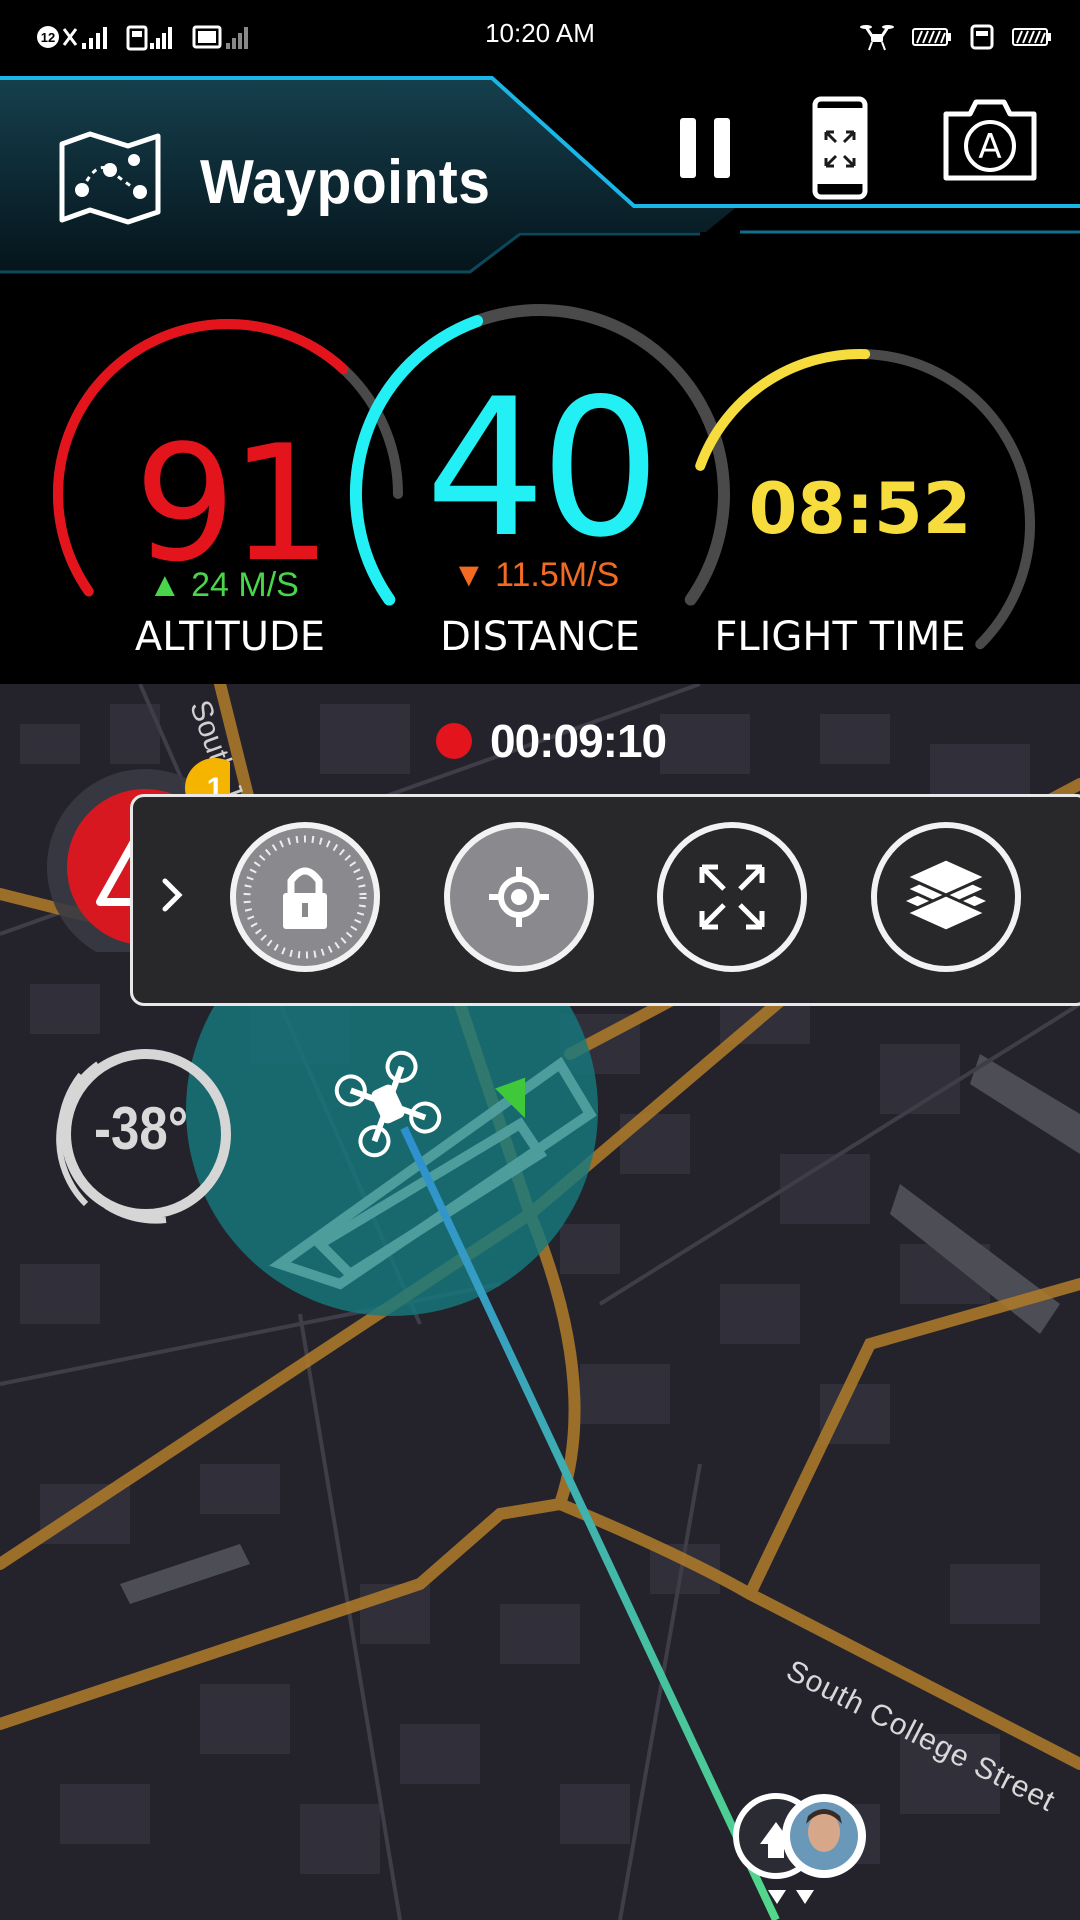  I want to click on altitude-rate: ▲ 24 M/S, so click(223, 585).